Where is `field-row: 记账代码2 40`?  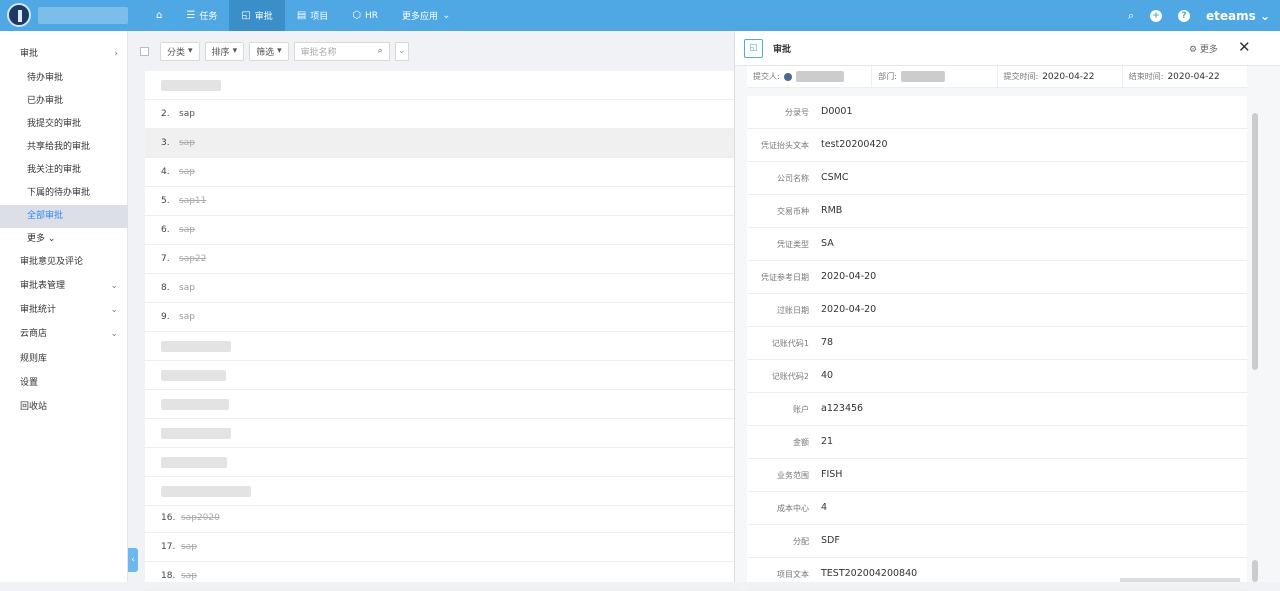
field-row: 记账代码2 40 is located at coordinates (997, 376).